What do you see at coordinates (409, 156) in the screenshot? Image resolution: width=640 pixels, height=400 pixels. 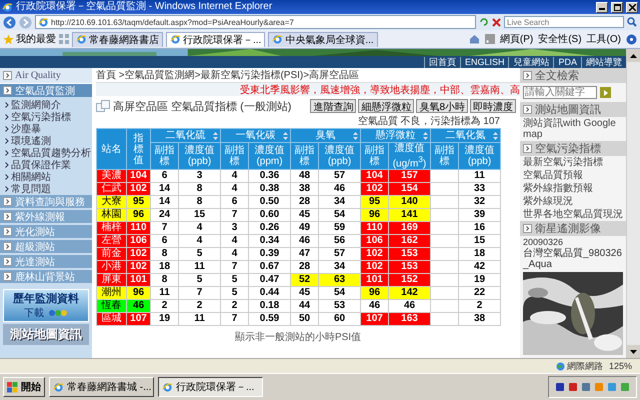 I see `column-header: 濃度值 (ug/m$^{3}$)` at bounding box center [409, 156].